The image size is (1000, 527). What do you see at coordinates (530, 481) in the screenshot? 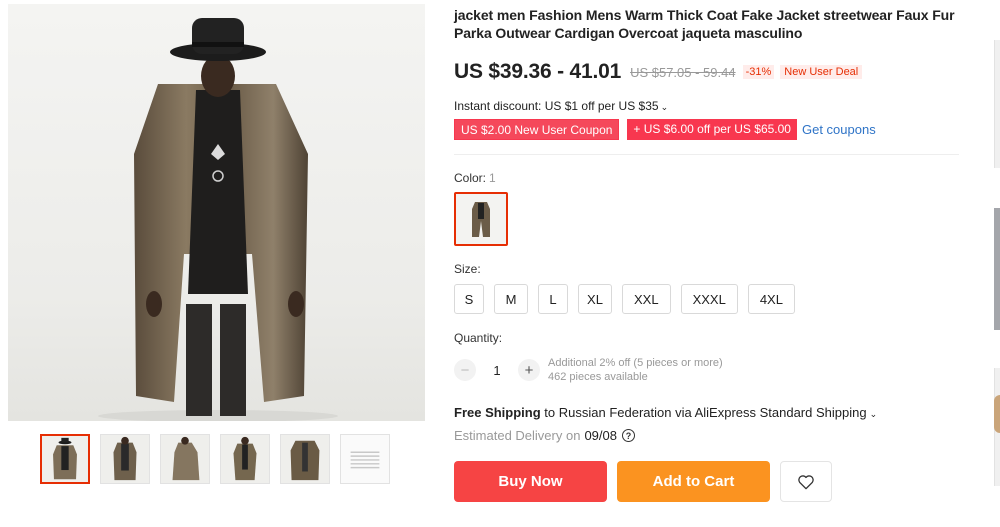
I see `buy-now-button: Buy Now` at bounding box center [530, 481].